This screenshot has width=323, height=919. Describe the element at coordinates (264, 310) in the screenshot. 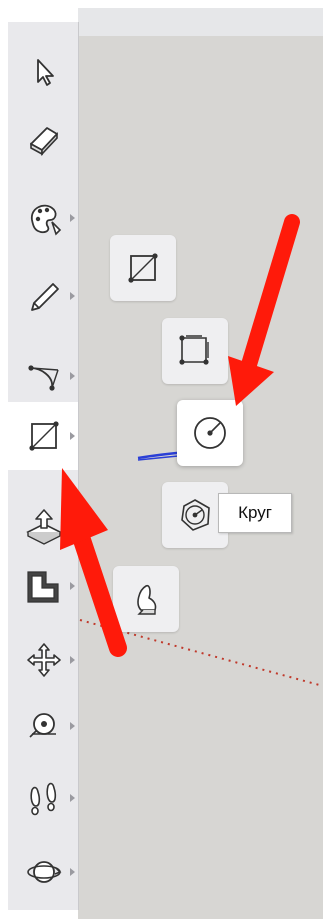

I see `red-arrow-down-icon` at that location.